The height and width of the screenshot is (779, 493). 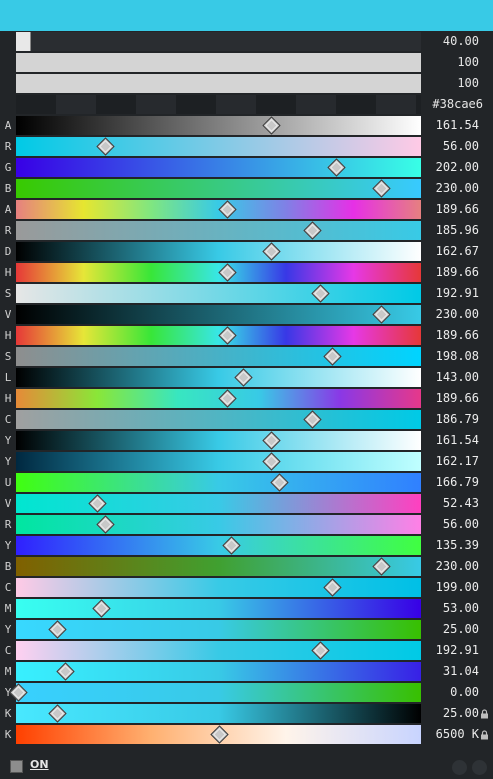 I want to click on channel-value: 52.43, so click(x=451, y=503).